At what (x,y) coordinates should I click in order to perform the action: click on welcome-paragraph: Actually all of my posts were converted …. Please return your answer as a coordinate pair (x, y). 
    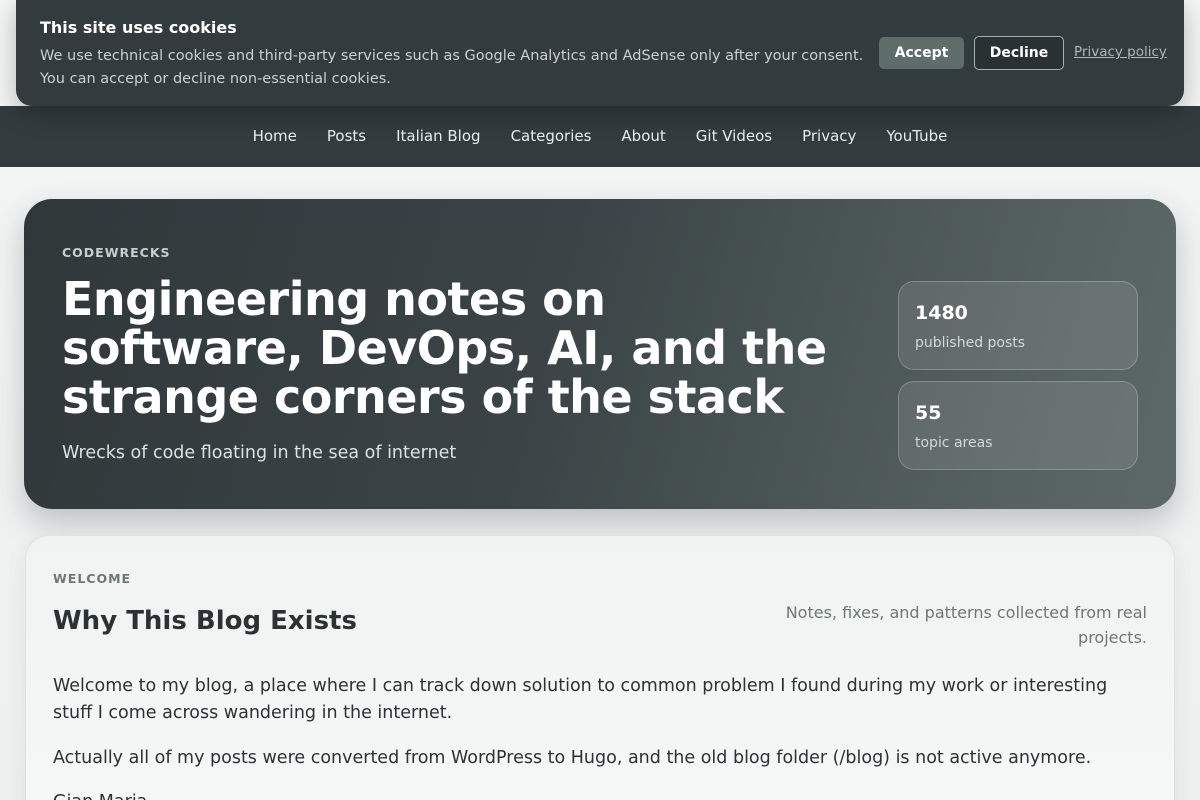
    Looking at the image, I should click on (572, 758).